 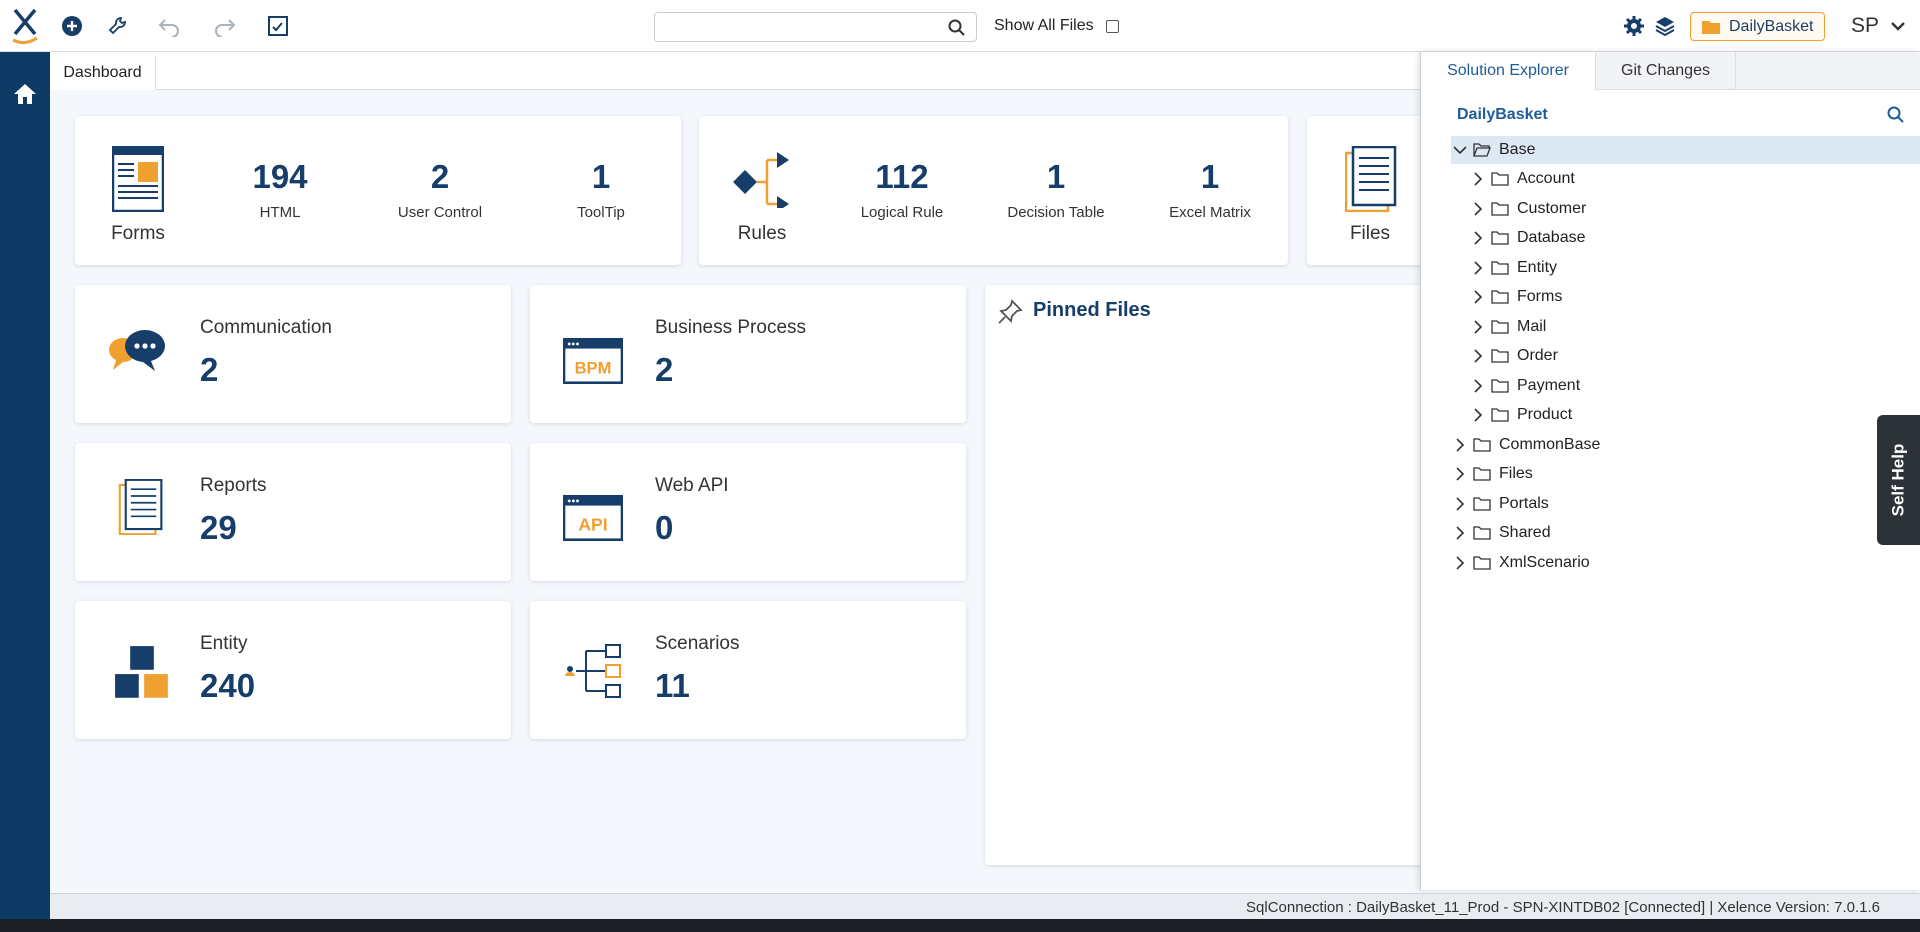 I want to click on communication-tile: Communication 2, so click(x=293, y=354).